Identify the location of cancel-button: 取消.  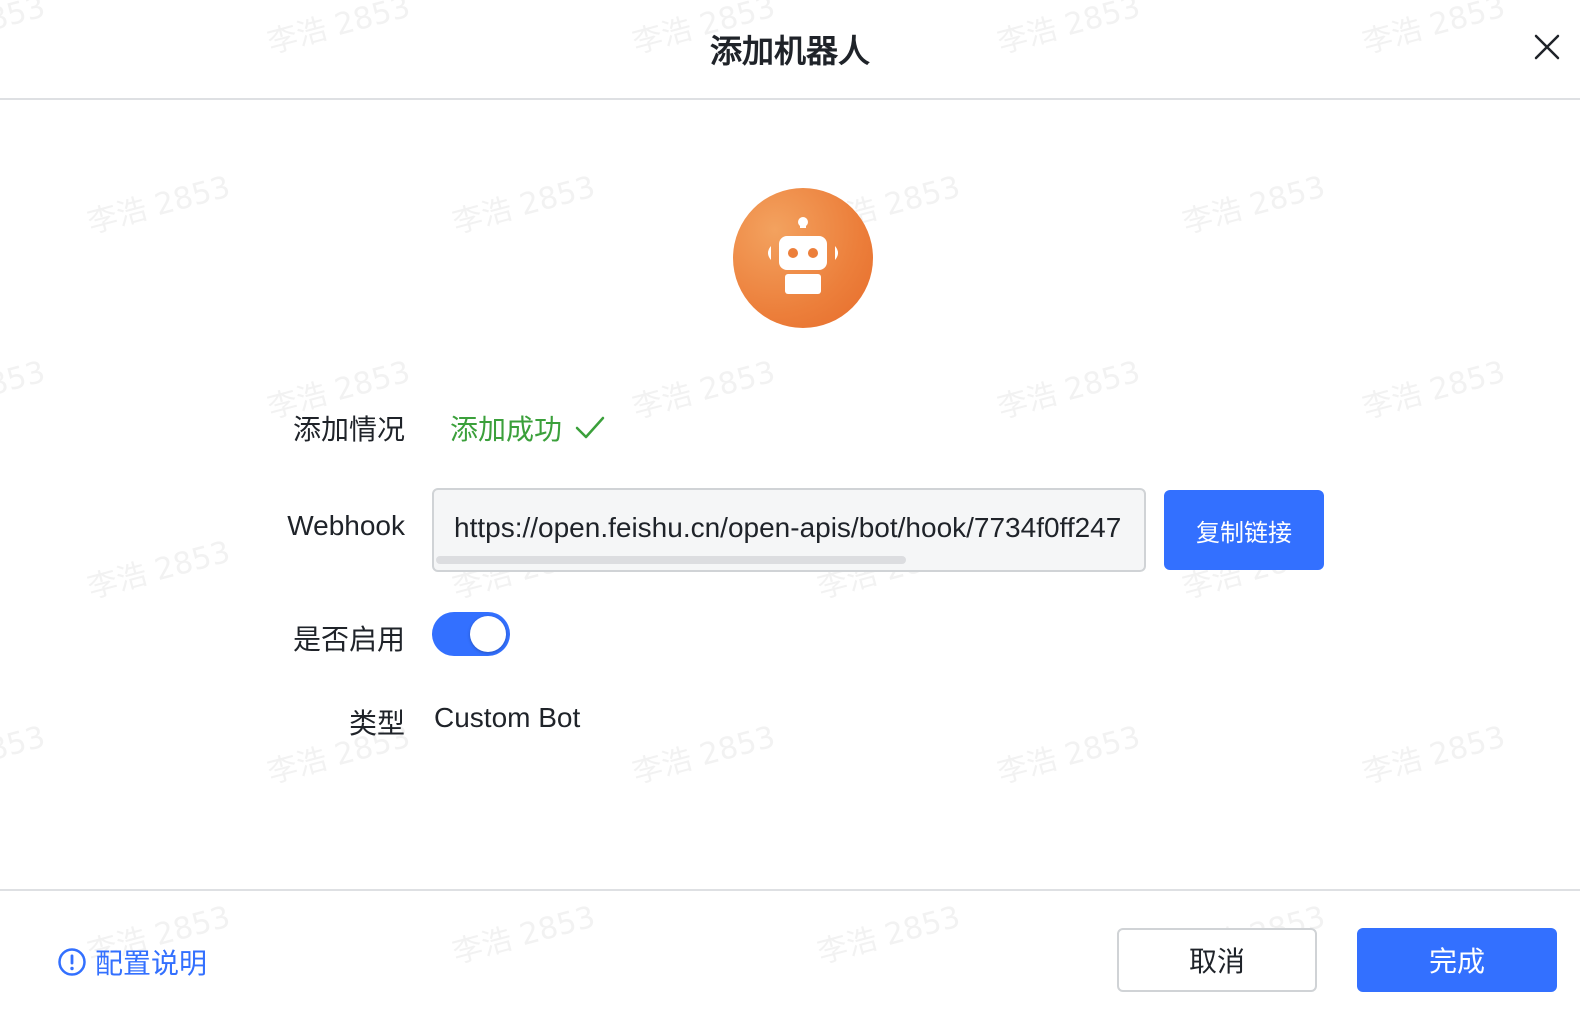
(1217, 960).